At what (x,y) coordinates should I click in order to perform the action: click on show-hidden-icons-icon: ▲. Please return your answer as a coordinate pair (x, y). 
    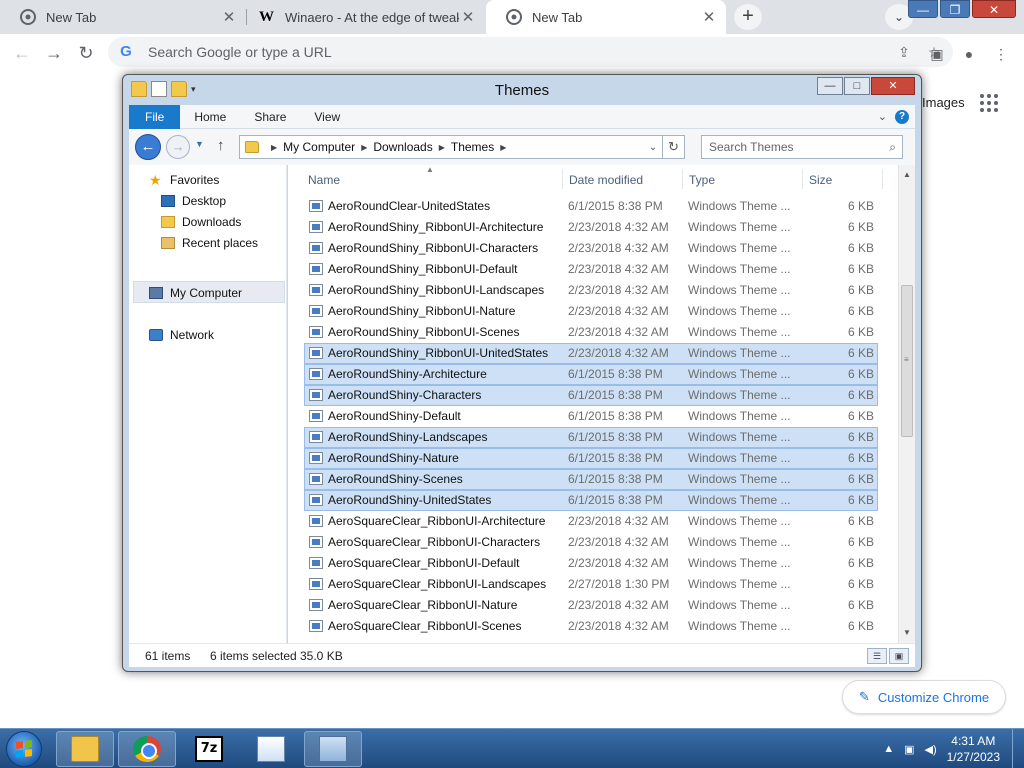
    Looking at the image, I should click on (888, 749).